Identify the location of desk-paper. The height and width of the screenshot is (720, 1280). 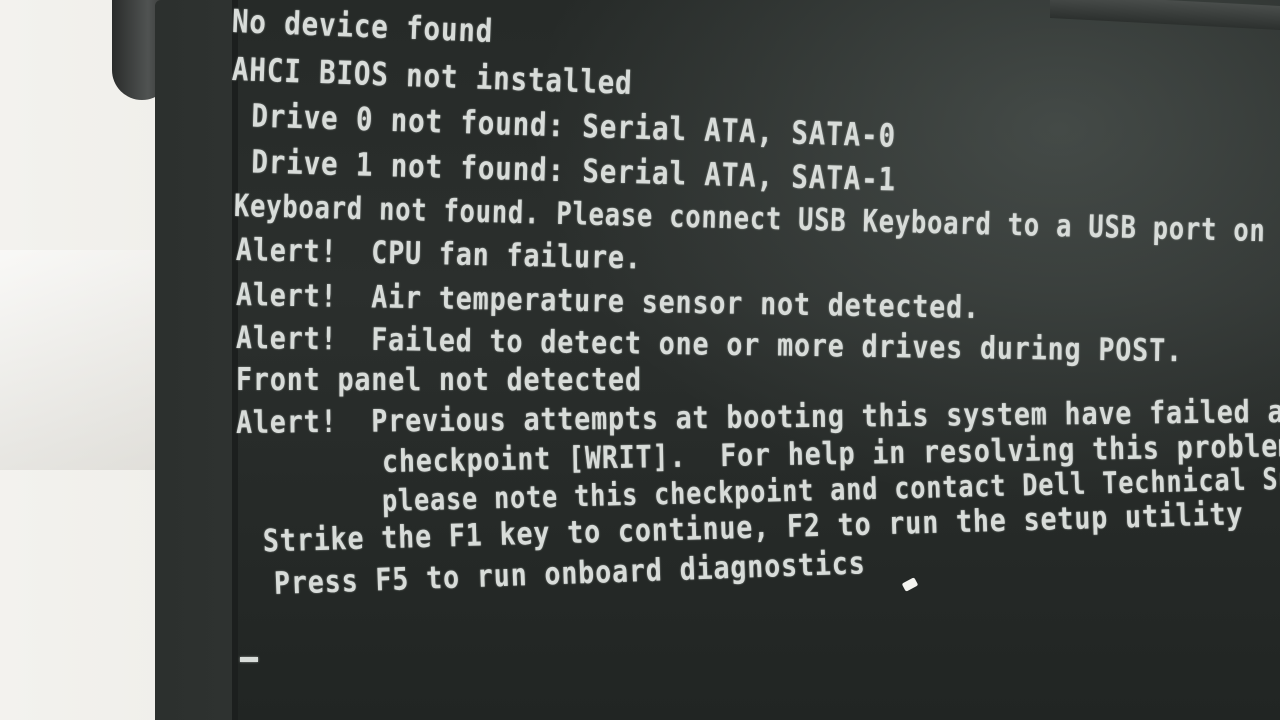
(80, 360).